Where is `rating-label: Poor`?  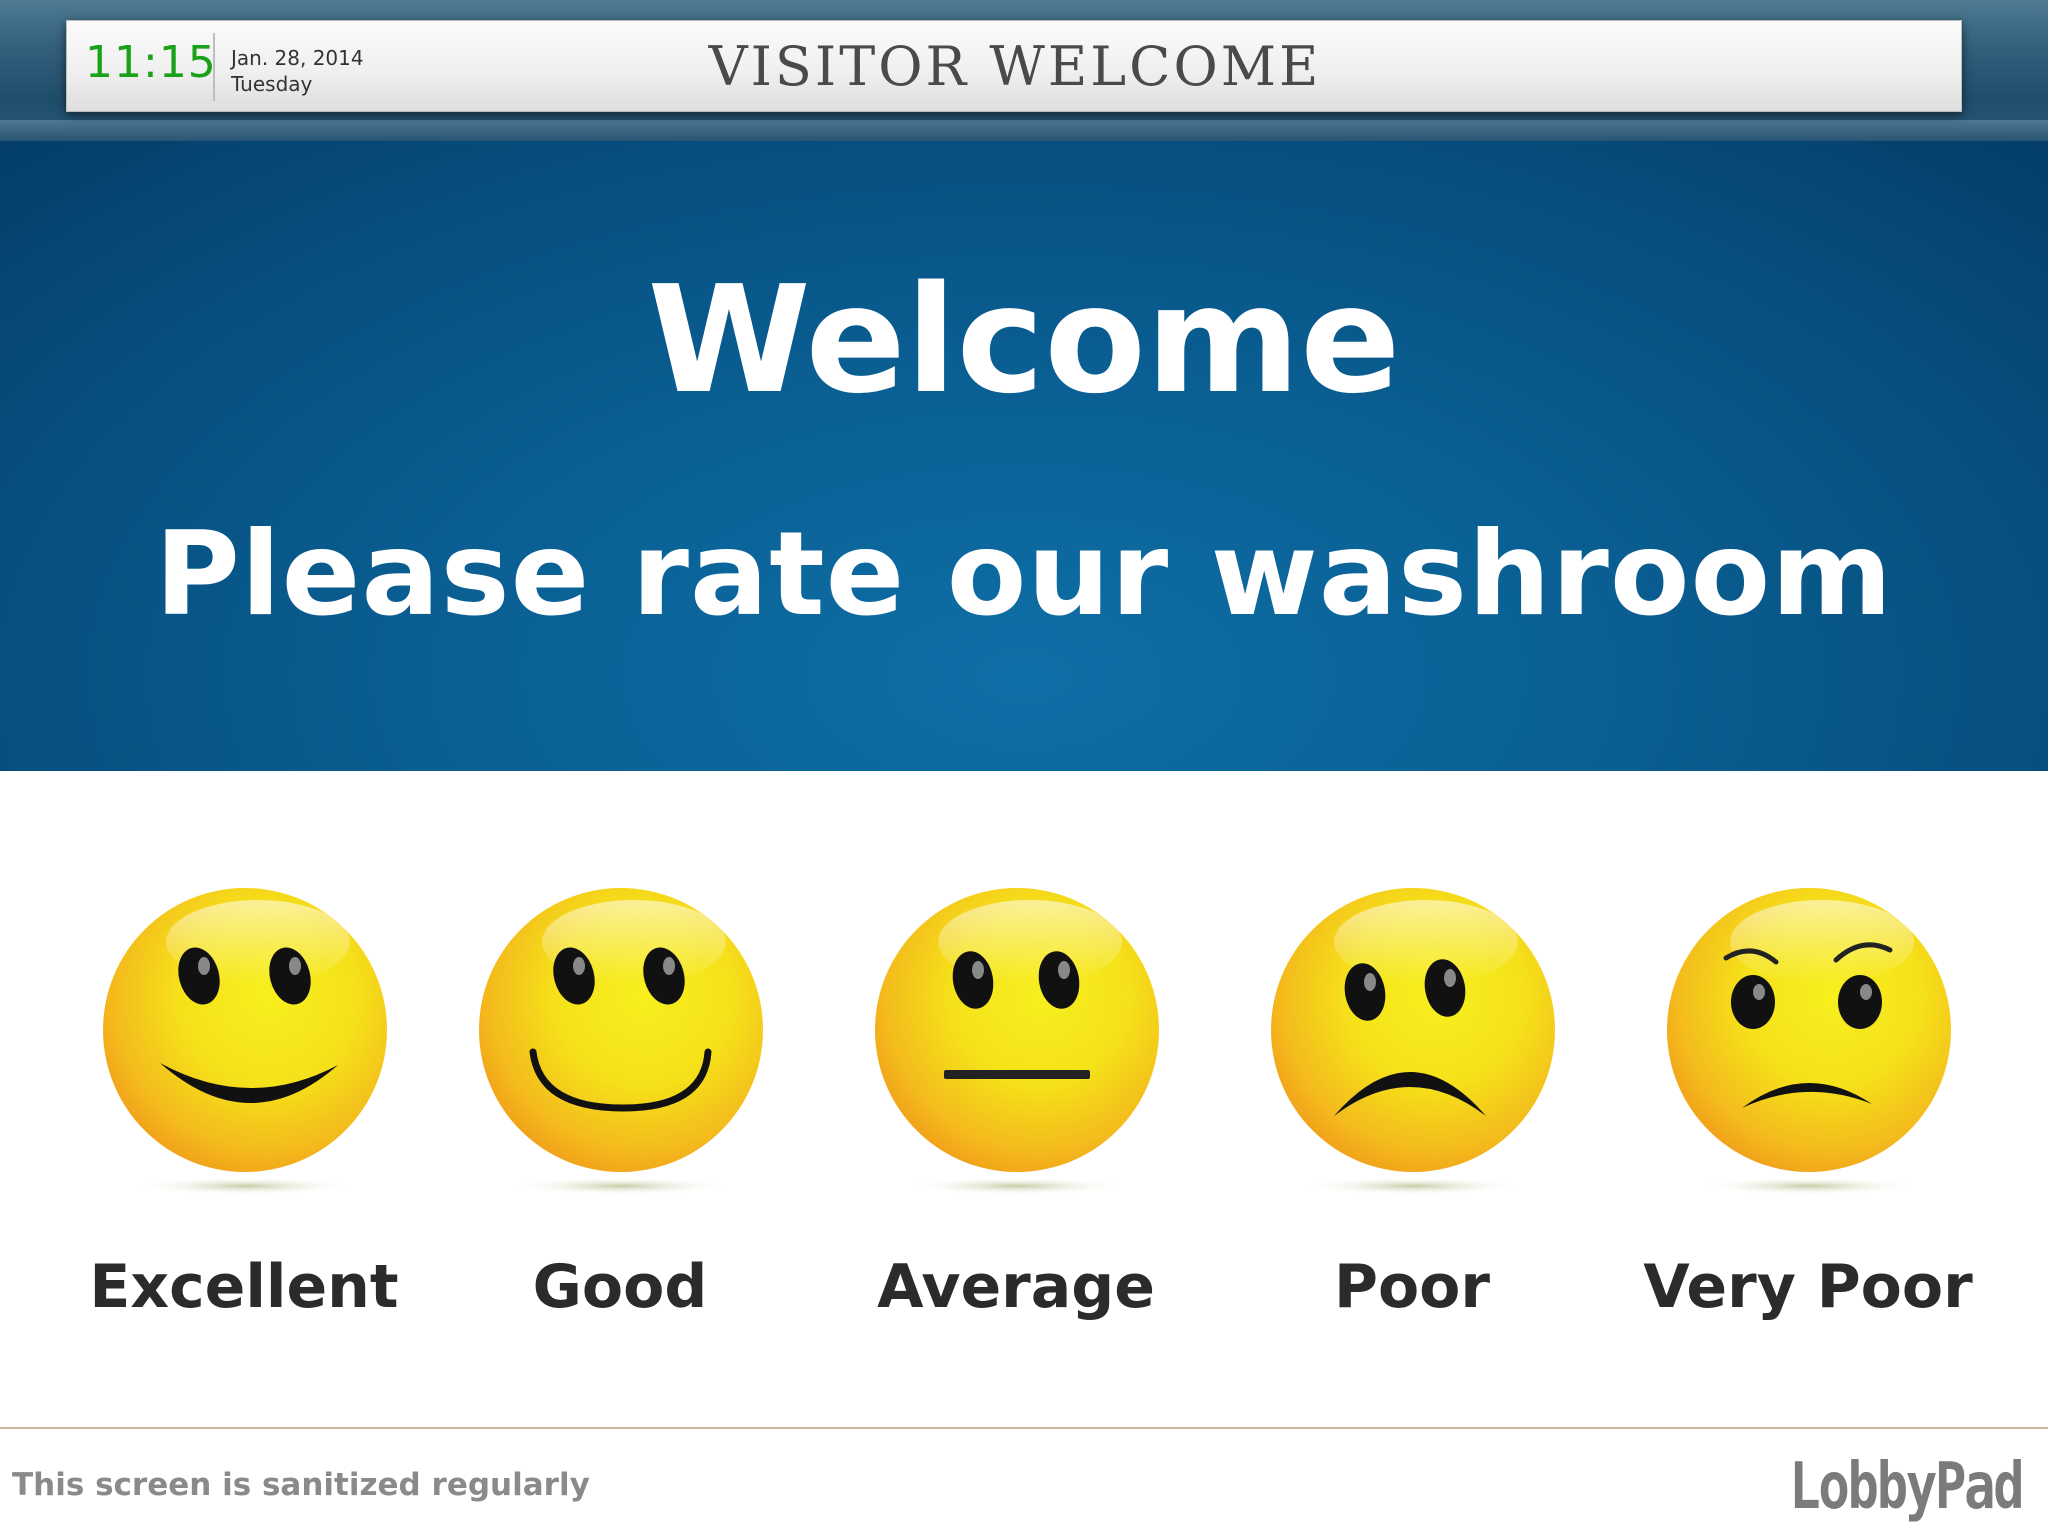
rating-label: Poor is located at coordinates (1411, 1287).